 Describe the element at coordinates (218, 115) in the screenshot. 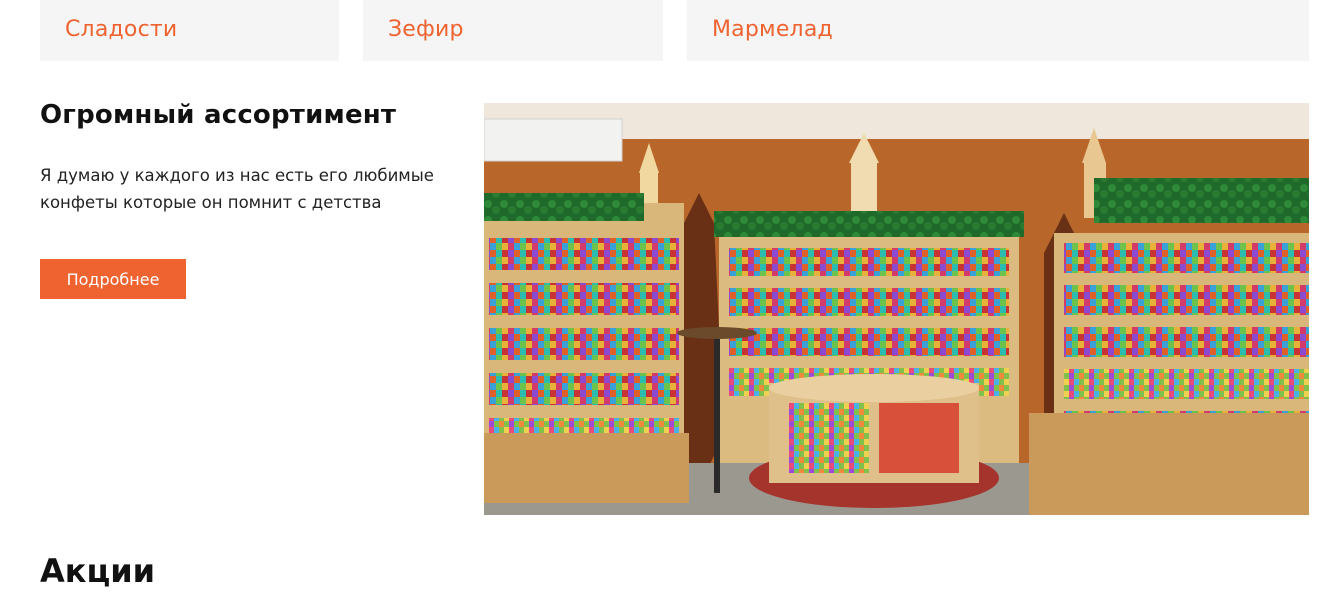

I see `promo-title: Огромный ассортимент` at that location.